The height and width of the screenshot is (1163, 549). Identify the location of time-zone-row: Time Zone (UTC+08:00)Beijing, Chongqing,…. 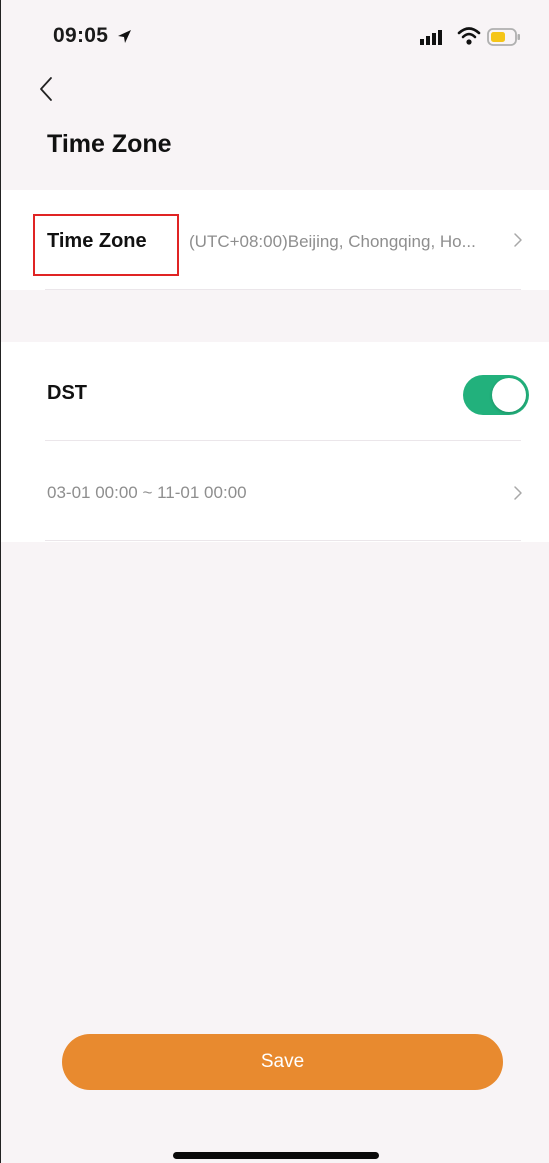
(275, 240).